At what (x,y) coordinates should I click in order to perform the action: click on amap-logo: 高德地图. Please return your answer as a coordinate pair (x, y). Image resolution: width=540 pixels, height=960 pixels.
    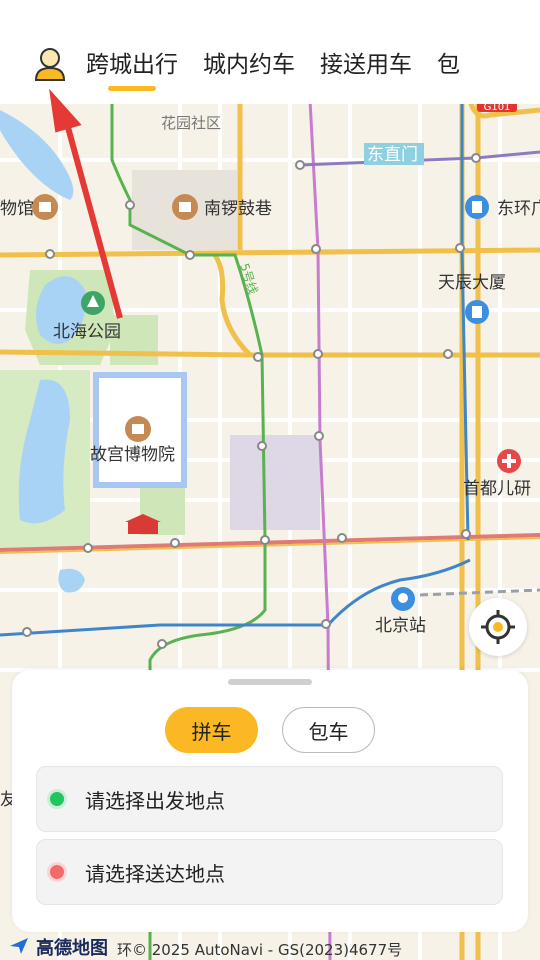
    Looking at the image, I should click on (72, 948).